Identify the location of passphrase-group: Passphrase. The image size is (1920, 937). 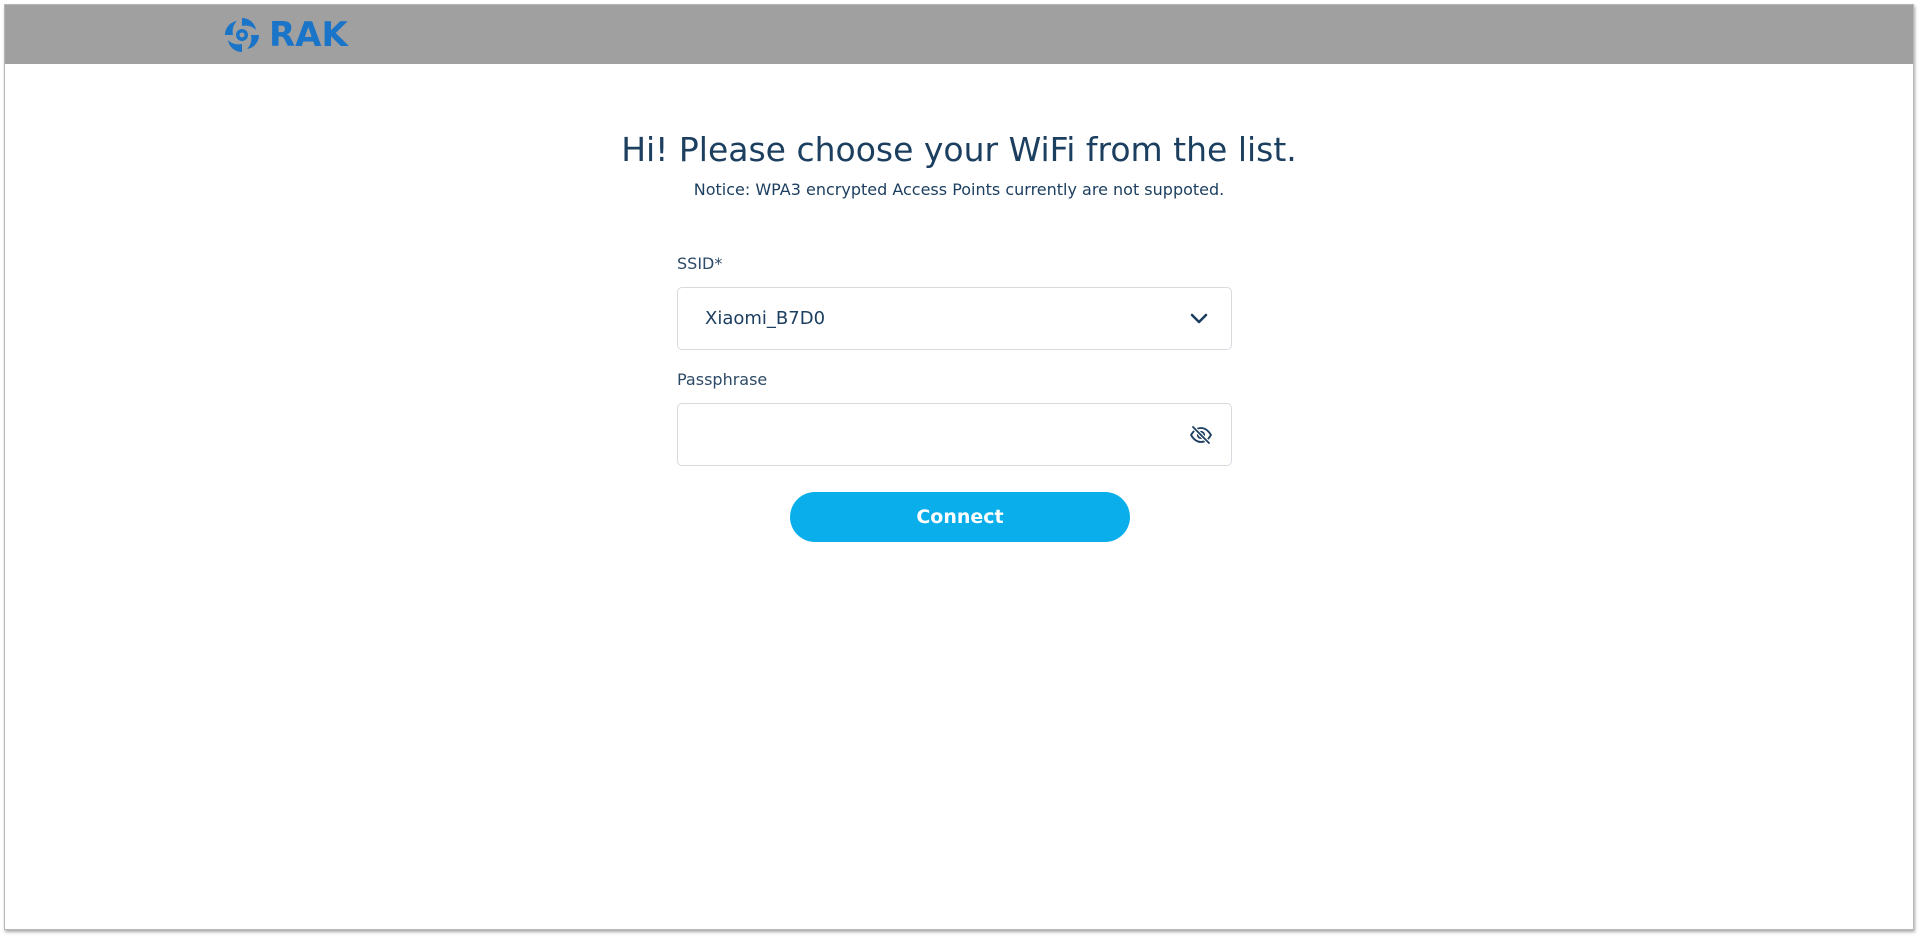
(954, 418).